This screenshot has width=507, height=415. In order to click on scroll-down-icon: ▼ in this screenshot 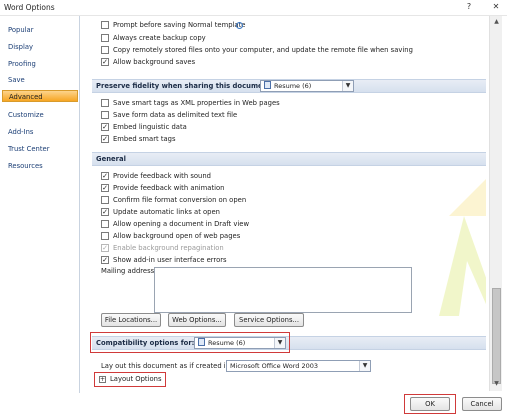, I will do `click(496, 384)`.